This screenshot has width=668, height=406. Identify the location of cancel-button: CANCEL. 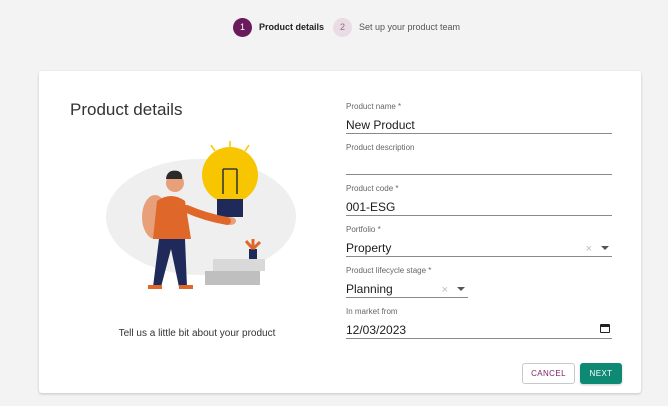
(548, 373).